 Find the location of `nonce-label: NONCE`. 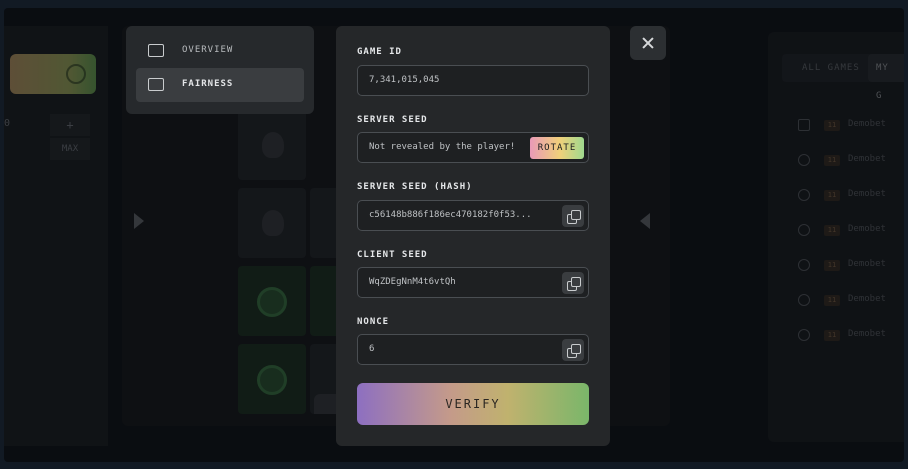

nonce-label: NONCE is located at coordinates (373, 322).